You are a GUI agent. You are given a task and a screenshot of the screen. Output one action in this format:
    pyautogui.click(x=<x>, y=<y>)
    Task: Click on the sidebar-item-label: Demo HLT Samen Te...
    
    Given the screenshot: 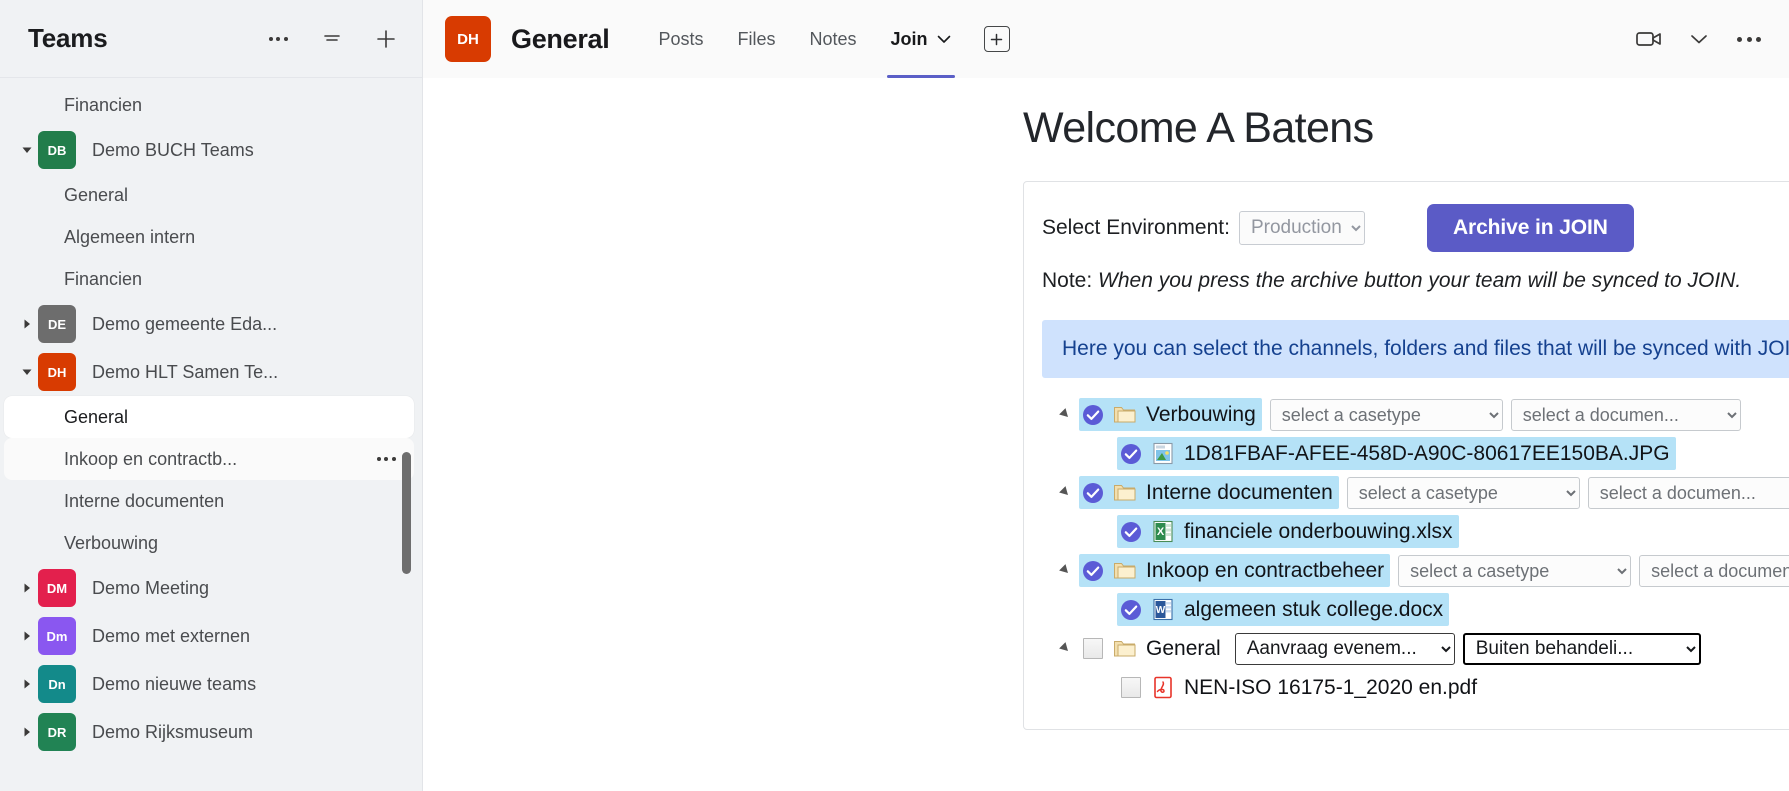 What is the action you would take?
    pyautogui.click(x=185, y=371)
    